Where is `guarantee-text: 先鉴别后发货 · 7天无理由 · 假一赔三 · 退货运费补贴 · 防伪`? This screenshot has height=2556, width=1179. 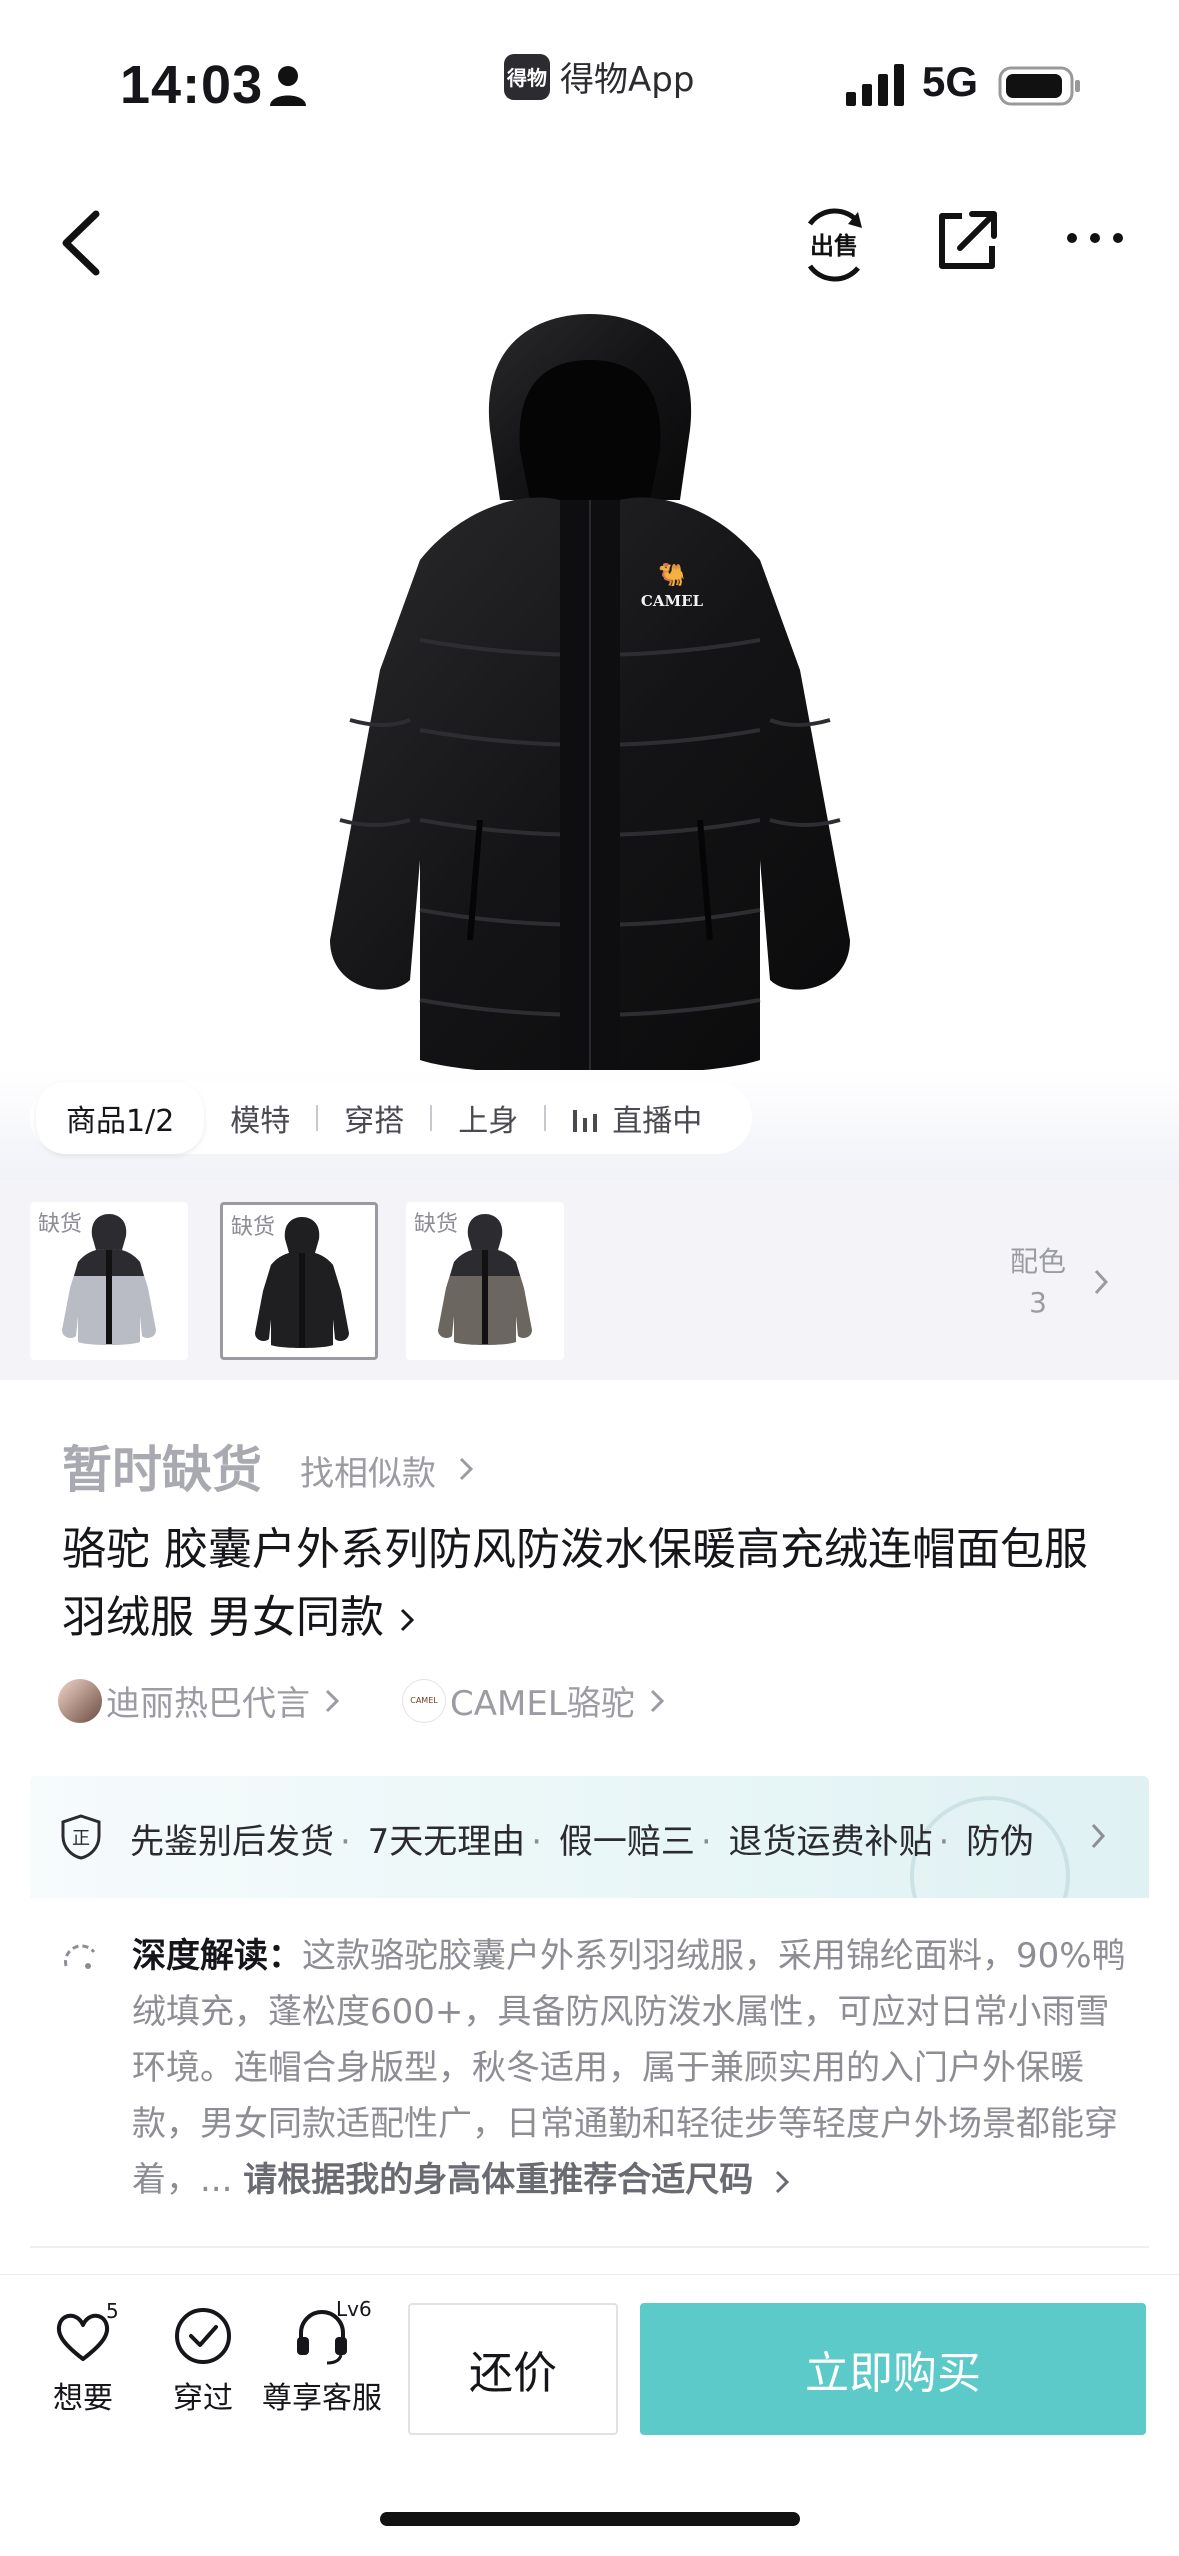
guarantee-text: 先鉴别后发货 · 7天无理由 · 假一赔三 · 退货运费补贴 · 防伪 is located at coordinates (582, 1842).